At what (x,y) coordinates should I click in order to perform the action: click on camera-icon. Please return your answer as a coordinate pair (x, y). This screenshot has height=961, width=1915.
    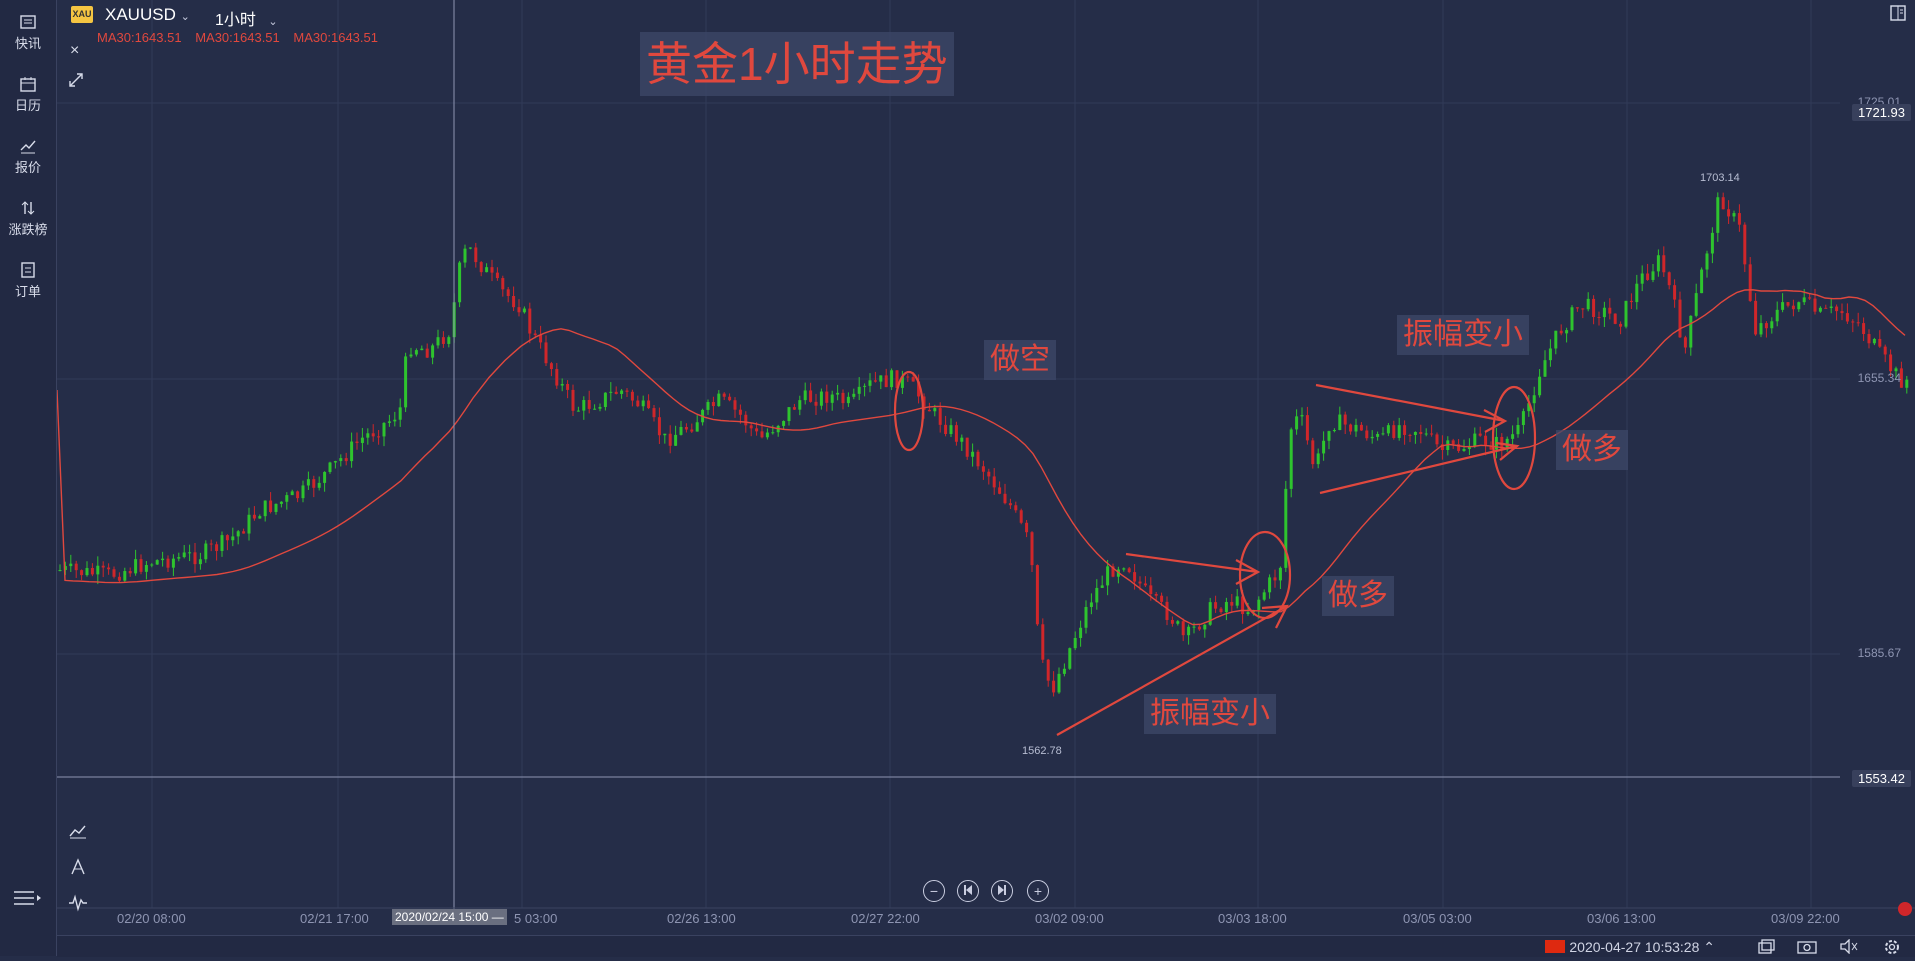
    Looking at the image, I should click on (1807, 949).